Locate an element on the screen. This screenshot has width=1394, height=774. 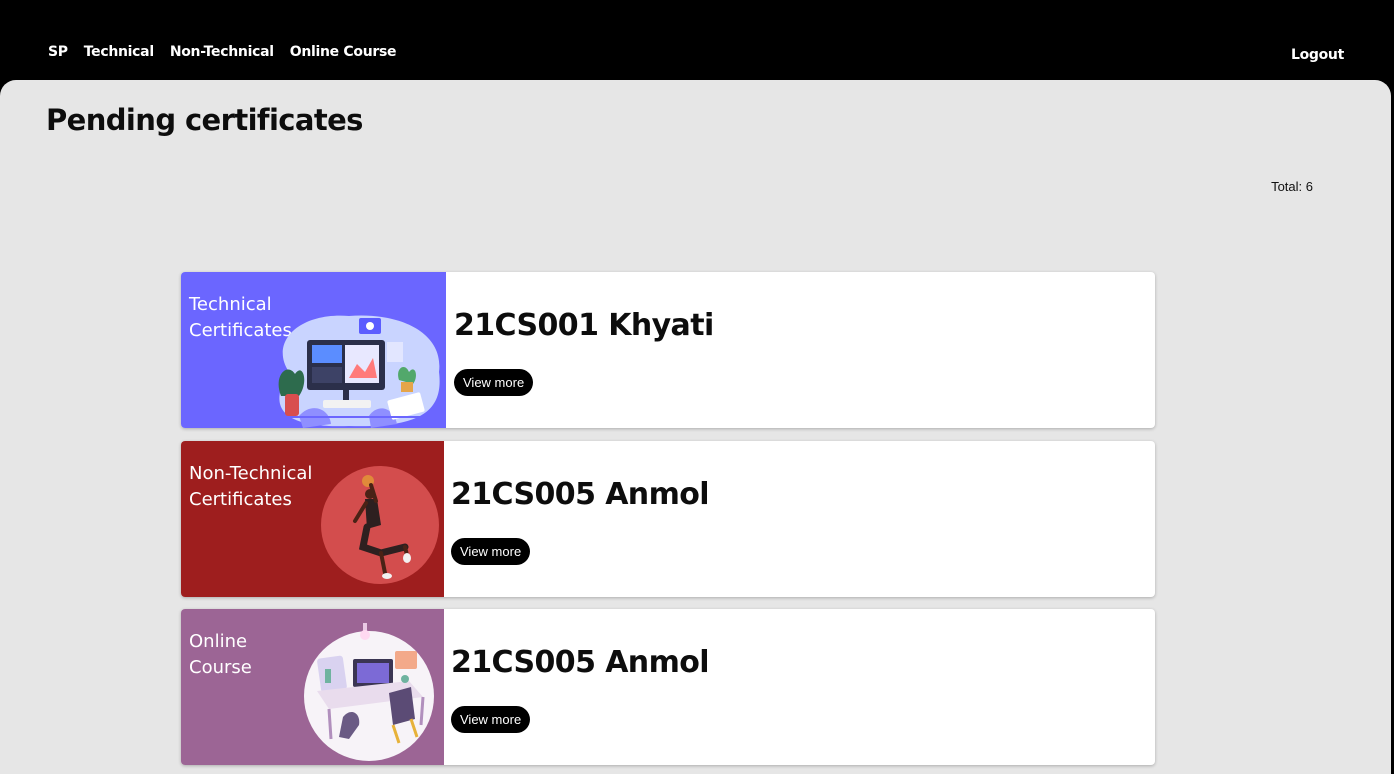
online-course-category-image: Online Course is located at coordinates (312, 687).